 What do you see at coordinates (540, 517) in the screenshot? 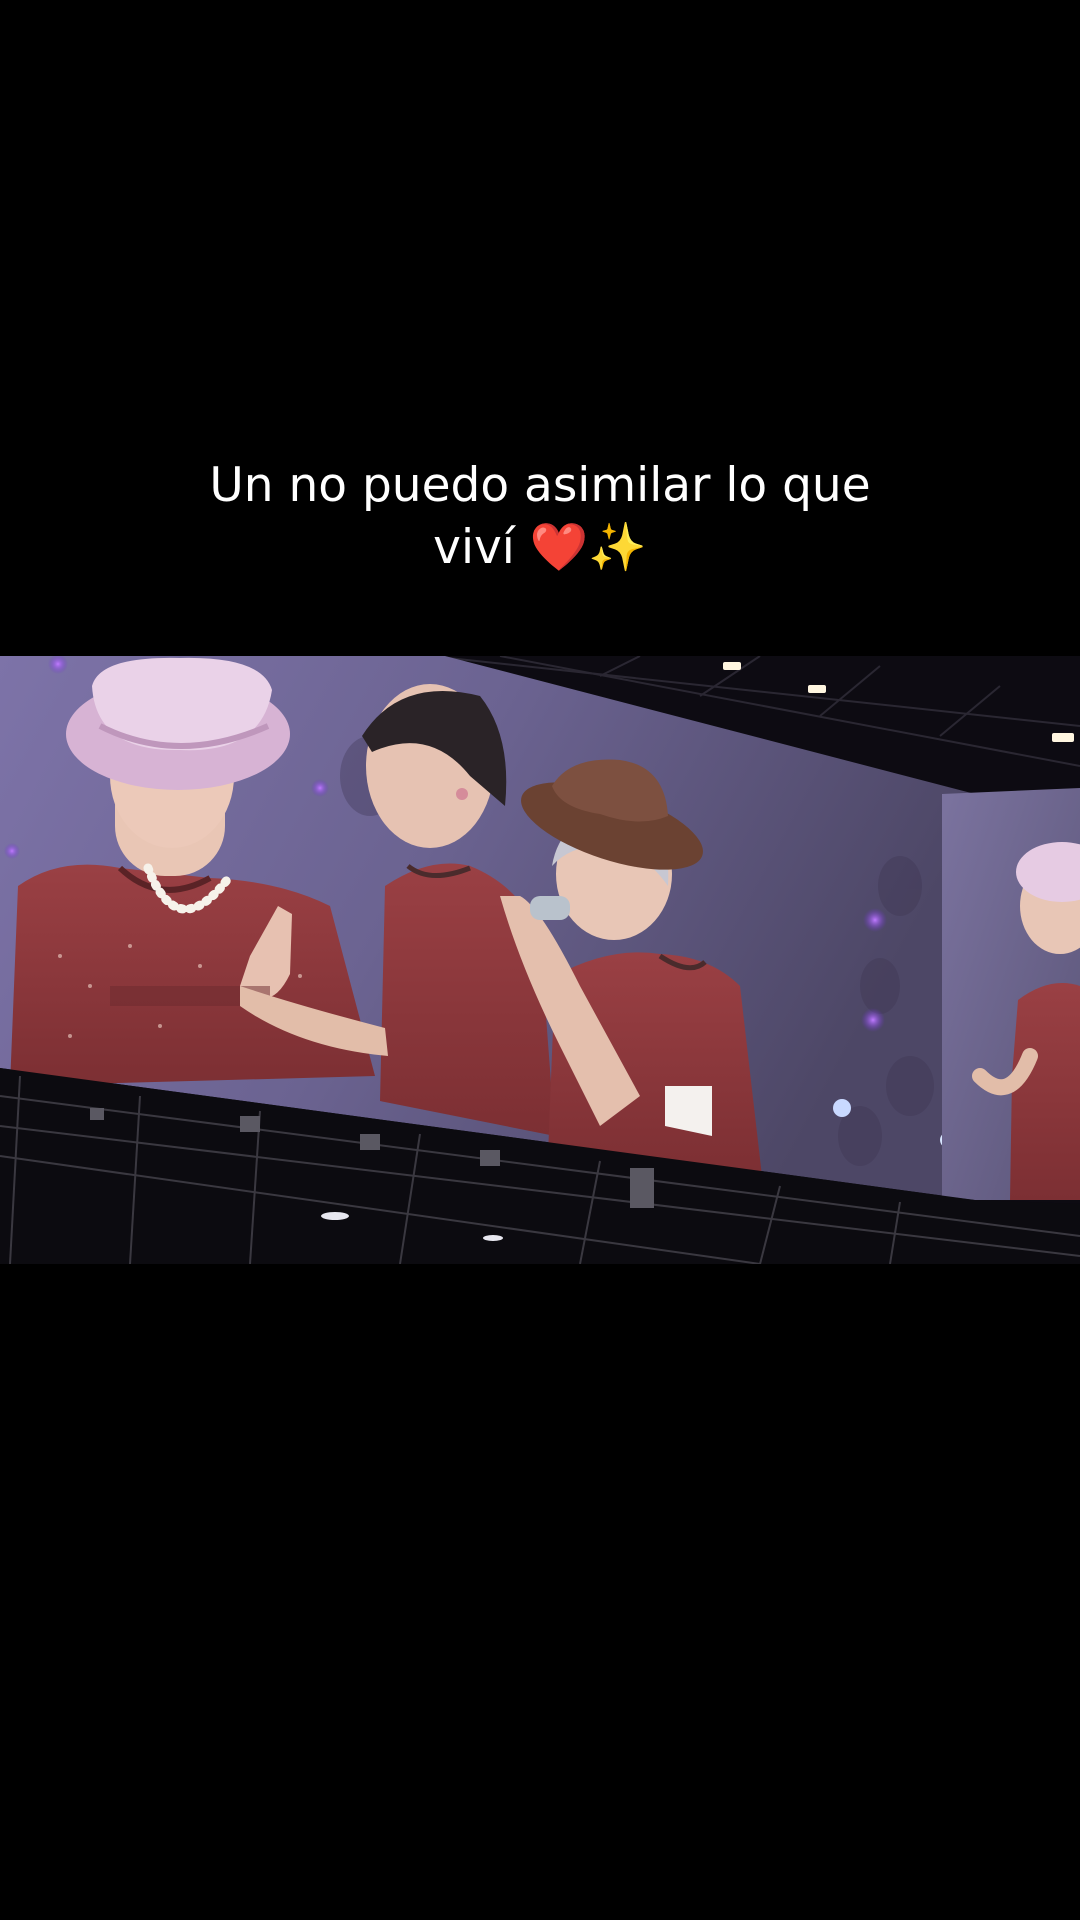
I see `video-caption: Un no puedo asimilar lo que viví ❤️✨` at bounding box center [540, 517].